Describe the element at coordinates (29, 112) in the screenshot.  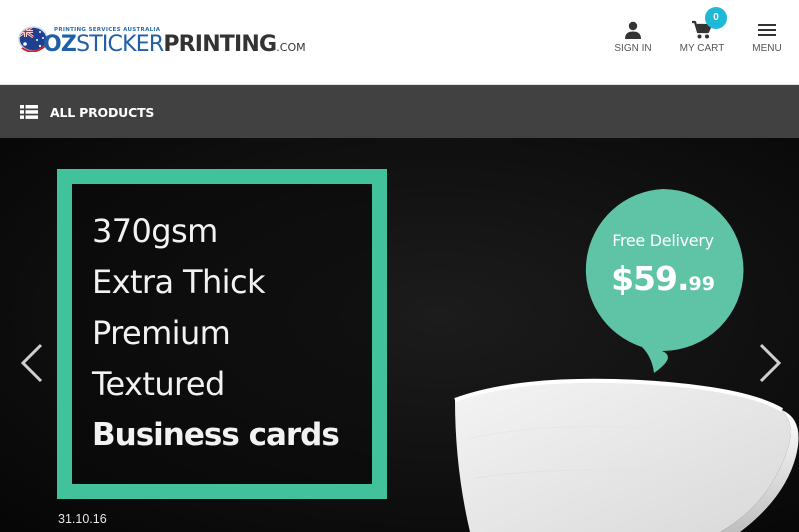
I see `list-icon` at that location.